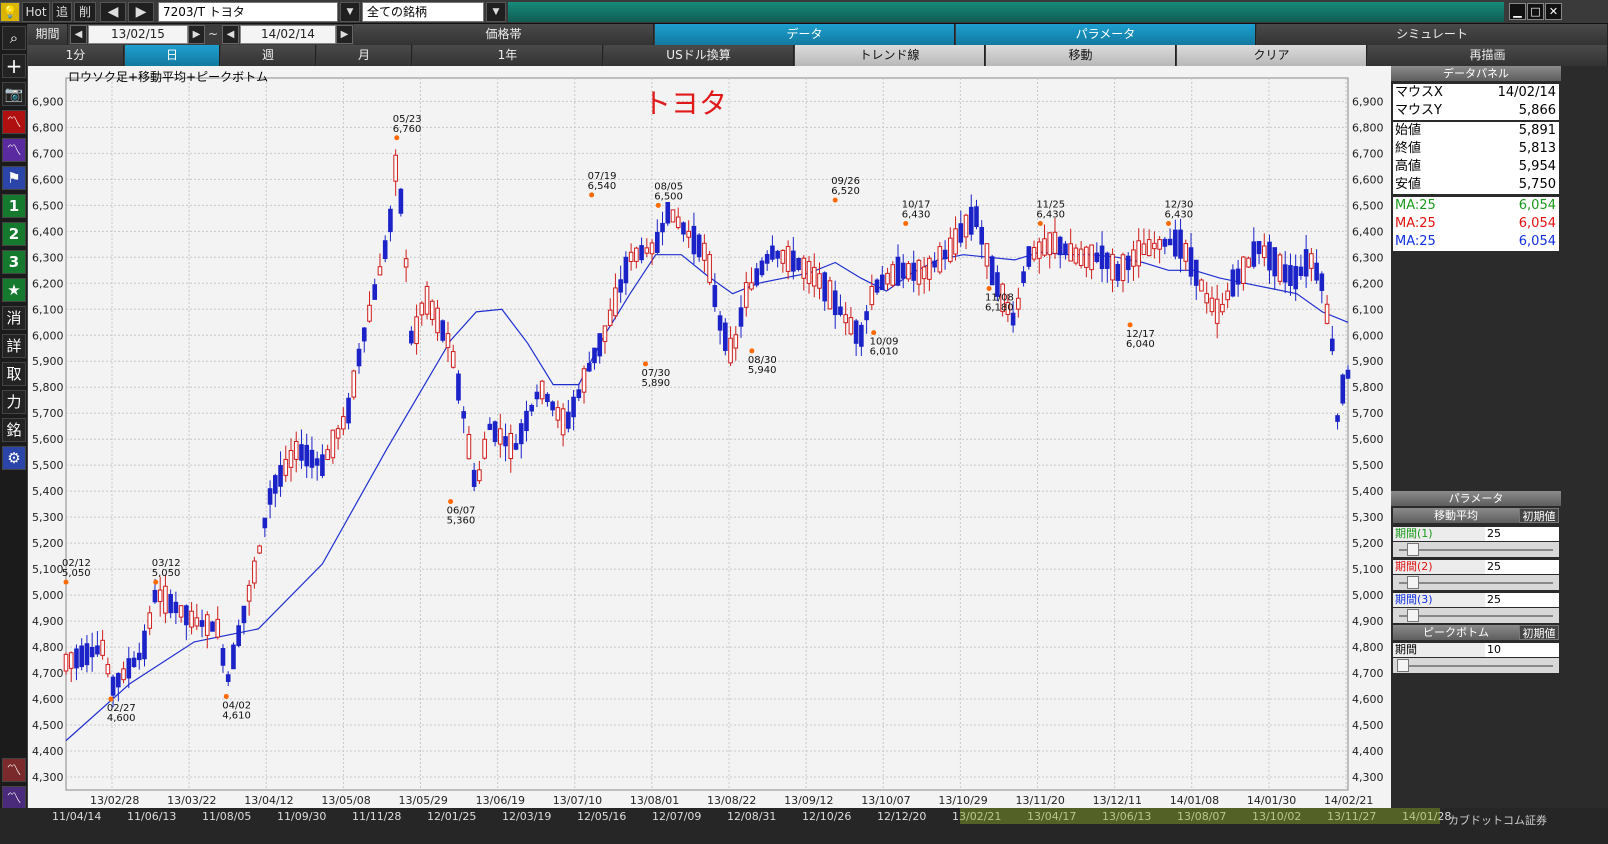 Image resolution: width=1608 pixels, height=844 pixels. I want to click on preset-3-button: 3, so click(14, 262).